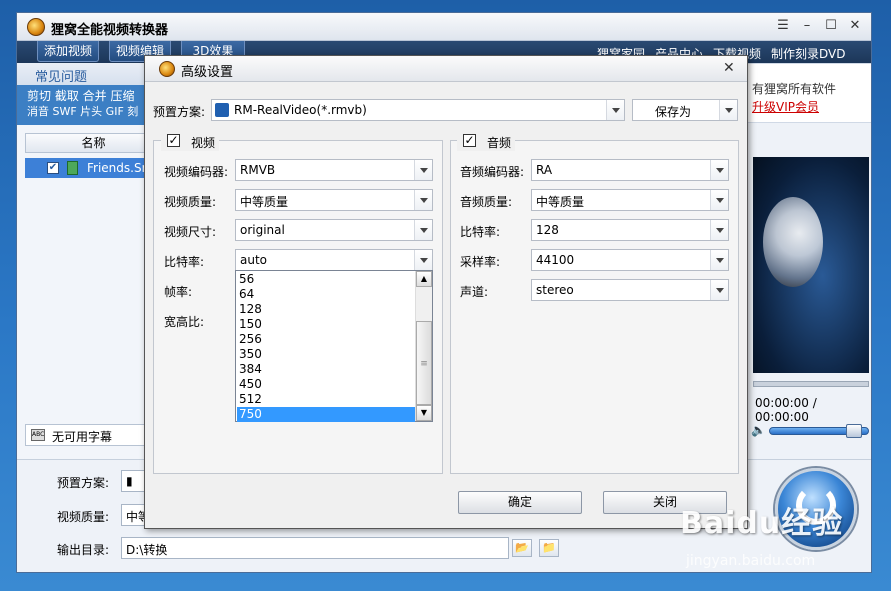 This screenshot has width=891, height=591. Describe the element at coordinates (326, 354) in the screenshot. I see `bitrate-option: 350` at that location.